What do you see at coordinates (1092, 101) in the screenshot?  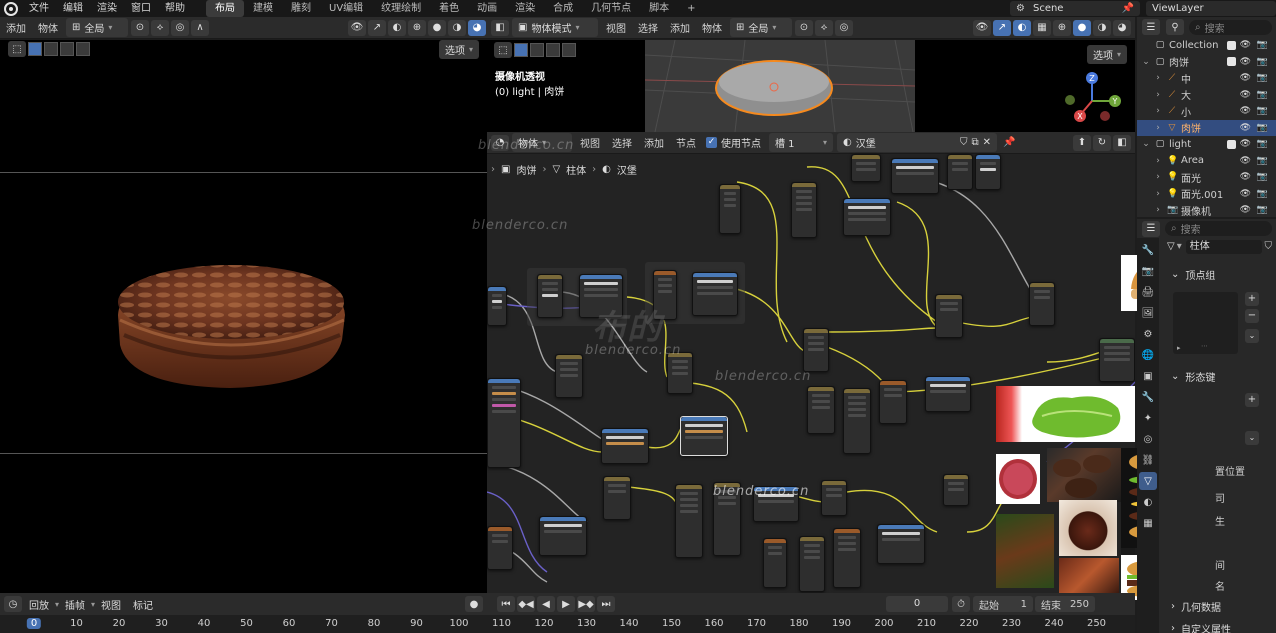 I see `navigation-gizmo: Z Y X` at bounding box center [1092, 101].